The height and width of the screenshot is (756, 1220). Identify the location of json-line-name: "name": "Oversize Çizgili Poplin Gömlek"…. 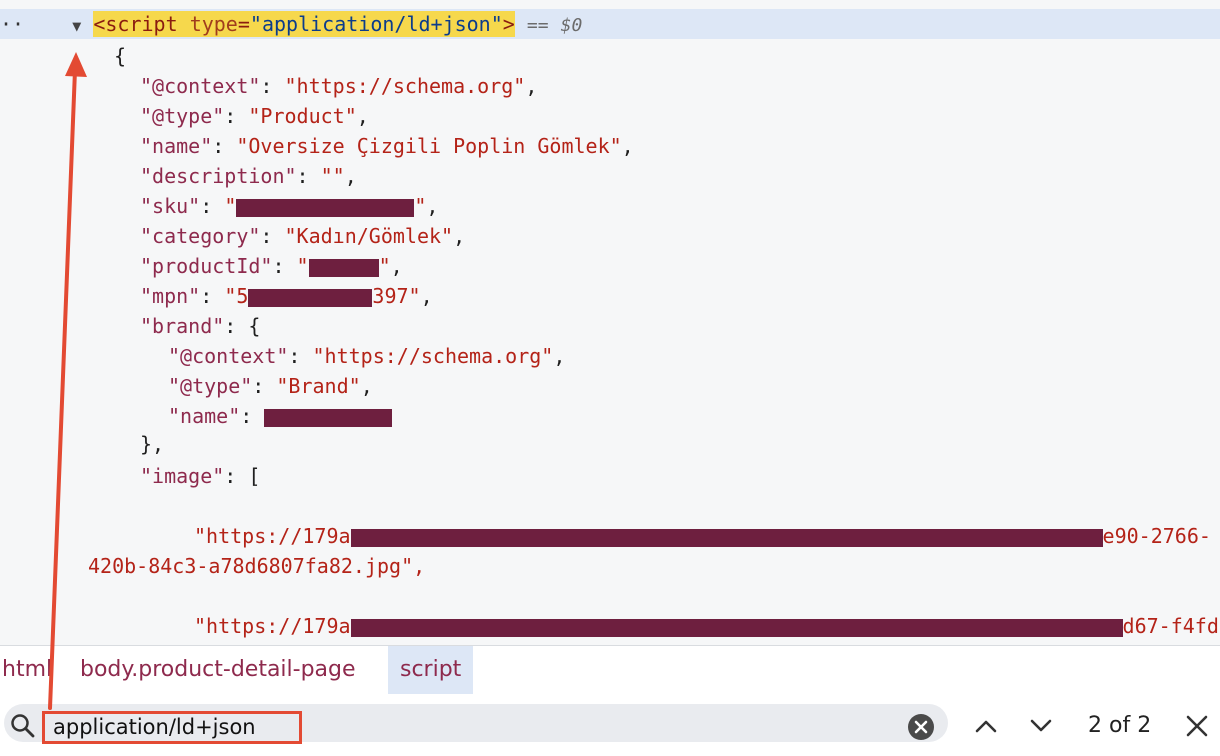
(387, 146).